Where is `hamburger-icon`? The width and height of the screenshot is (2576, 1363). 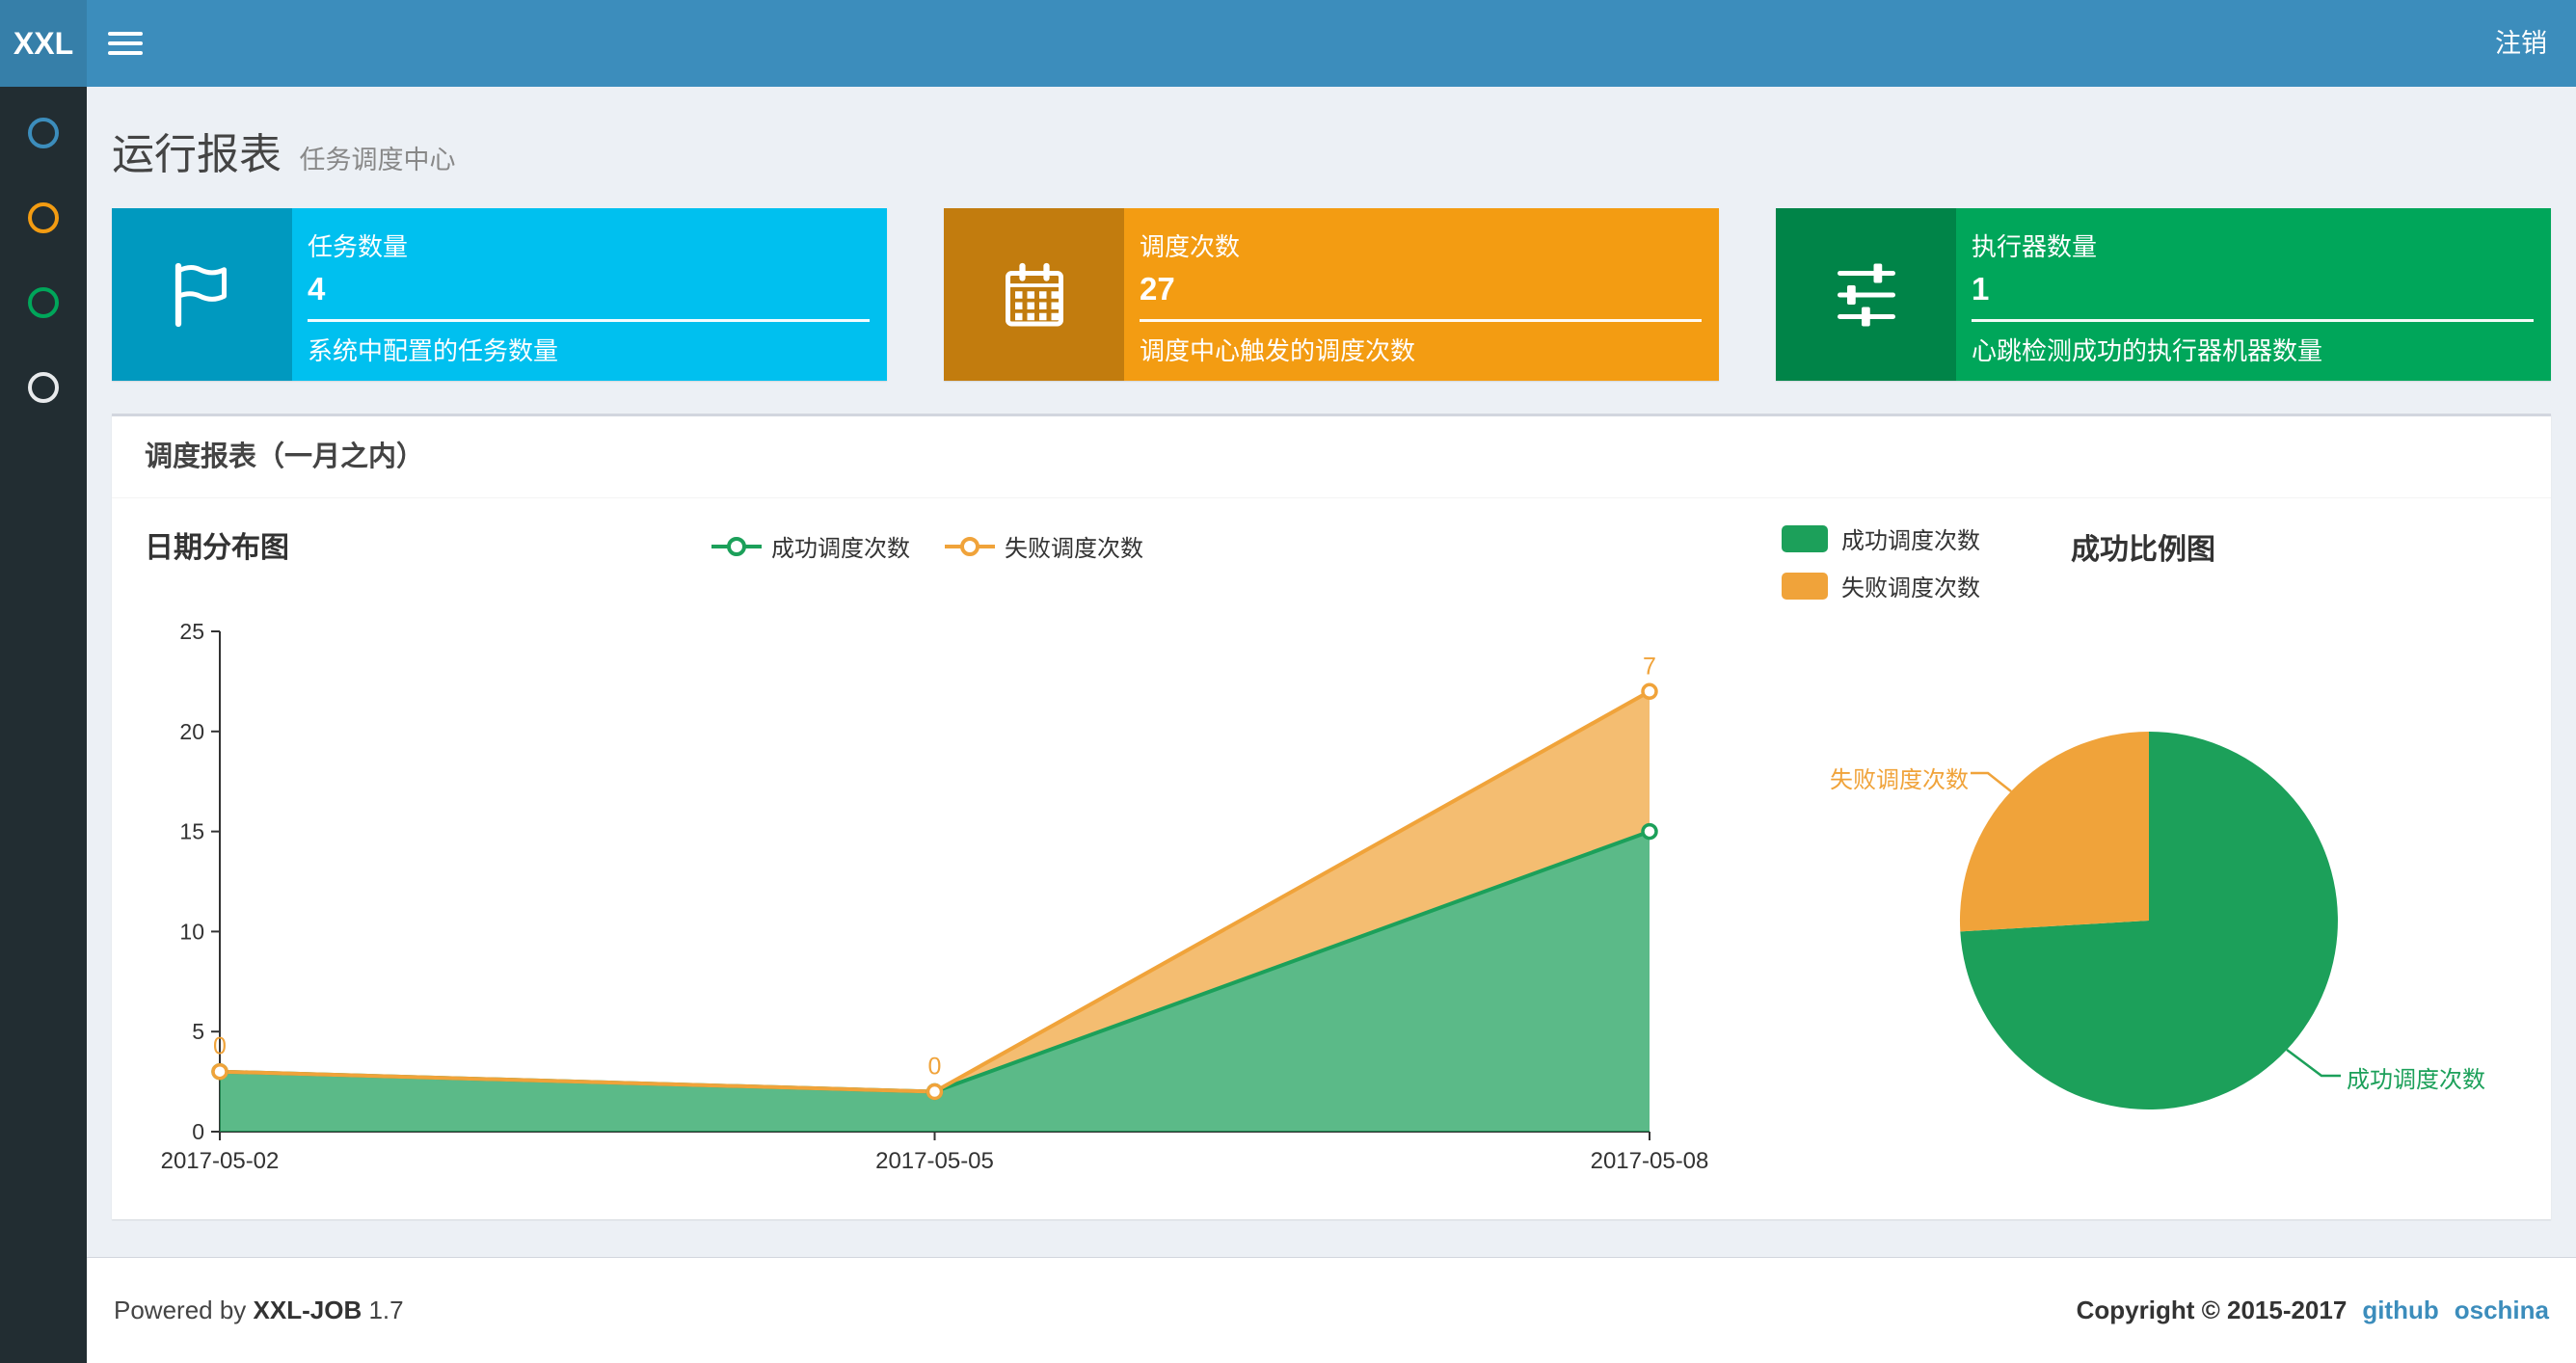
hamburger-icon is located at coordinates (125, 34).